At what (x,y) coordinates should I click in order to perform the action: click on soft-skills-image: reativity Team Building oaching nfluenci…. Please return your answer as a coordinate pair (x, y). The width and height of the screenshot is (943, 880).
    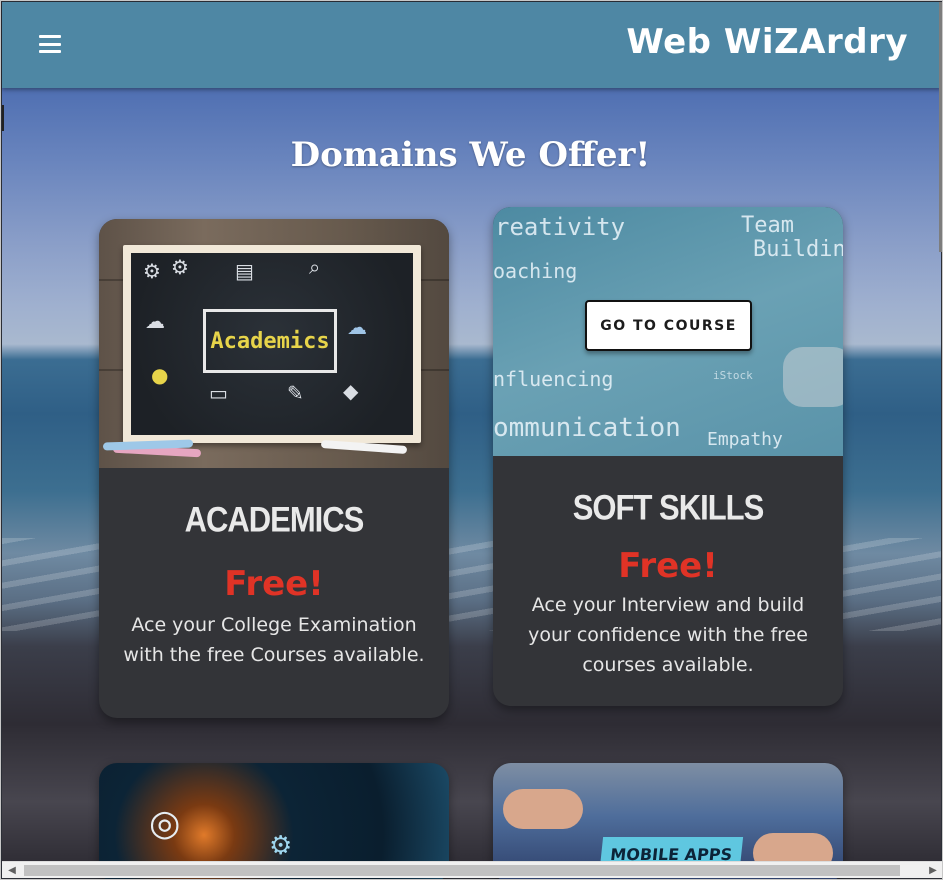
    Looking at the image, I should click on (668, 331).